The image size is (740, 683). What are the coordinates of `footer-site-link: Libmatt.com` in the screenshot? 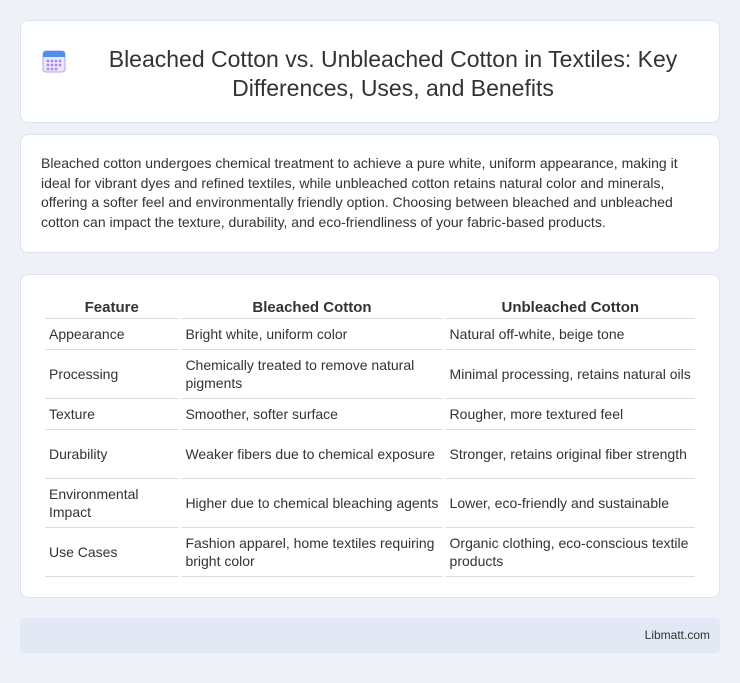 It's located at (677, 635).